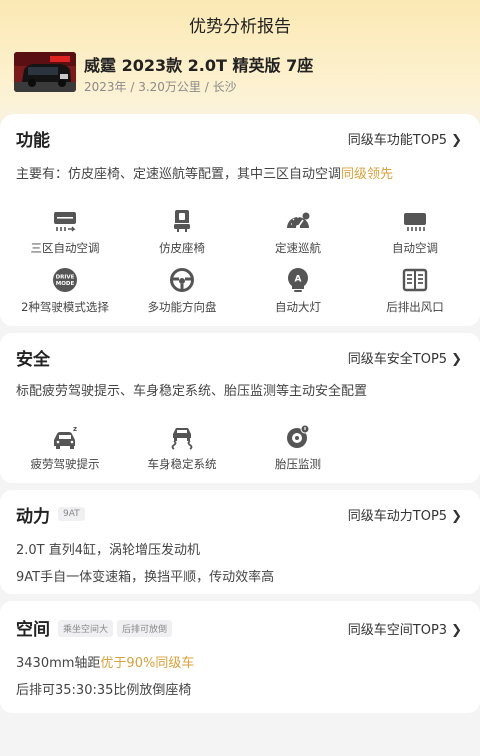  I want to click on safety-rank-label: 同级车安全TOP5, so click(397, 359).